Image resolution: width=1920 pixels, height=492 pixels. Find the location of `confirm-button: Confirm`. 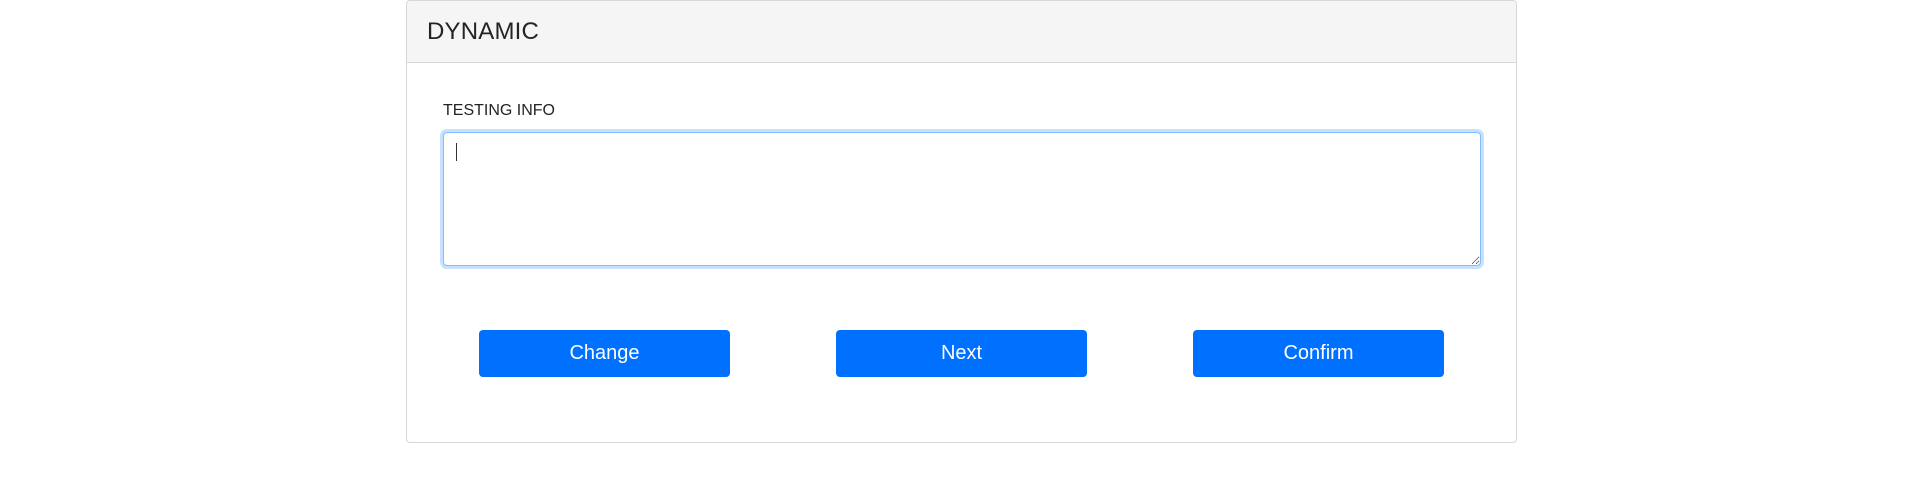

confirm-button: Confirm is located at coordinates (1318, 353).